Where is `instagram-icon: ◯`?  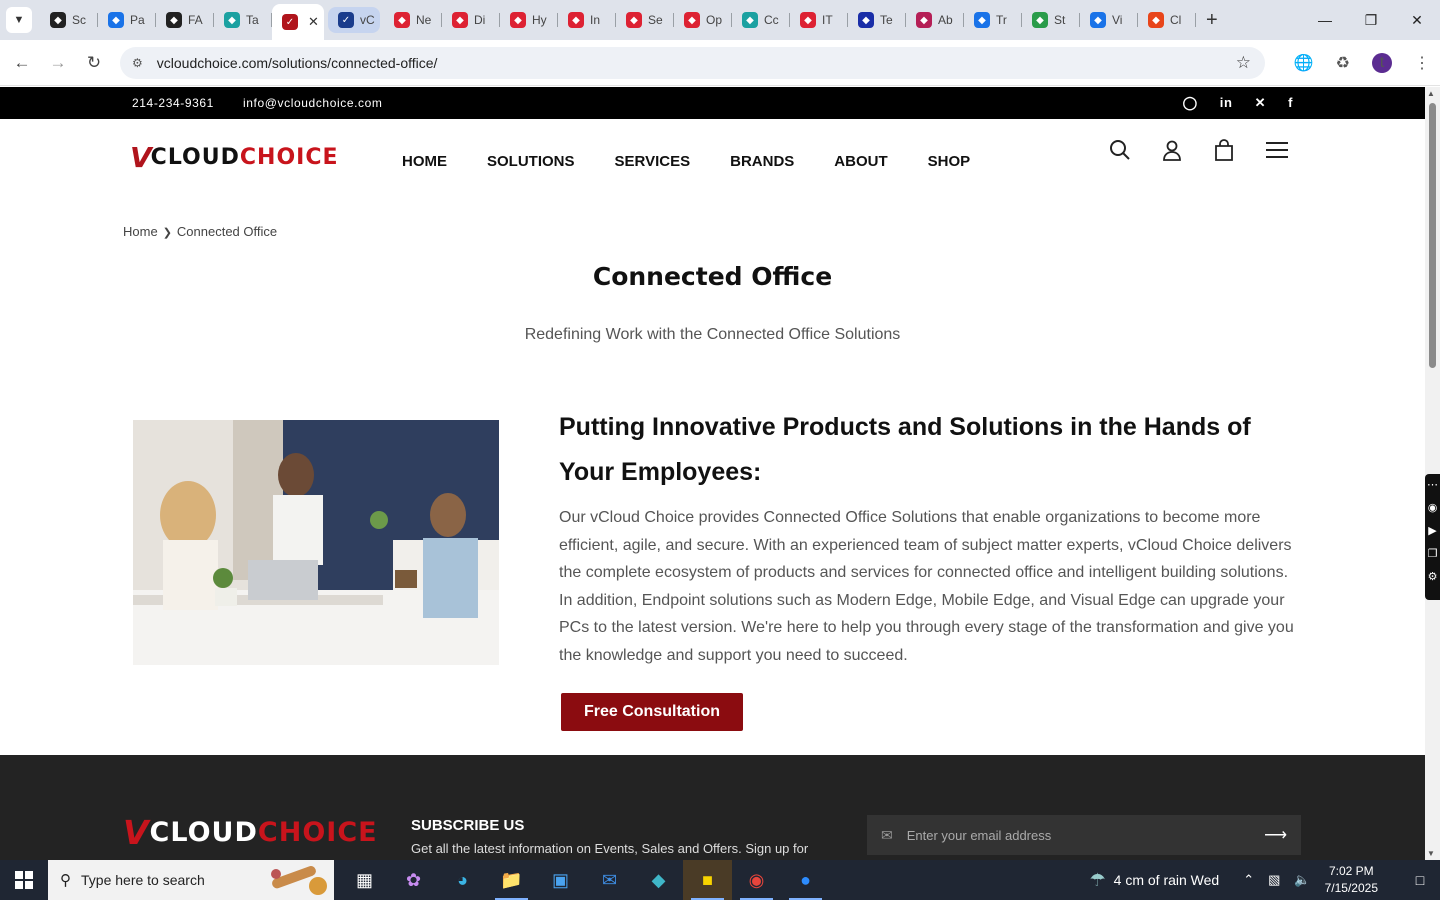 instagram-icon: ◯ is located at coordinates (1190, 103).